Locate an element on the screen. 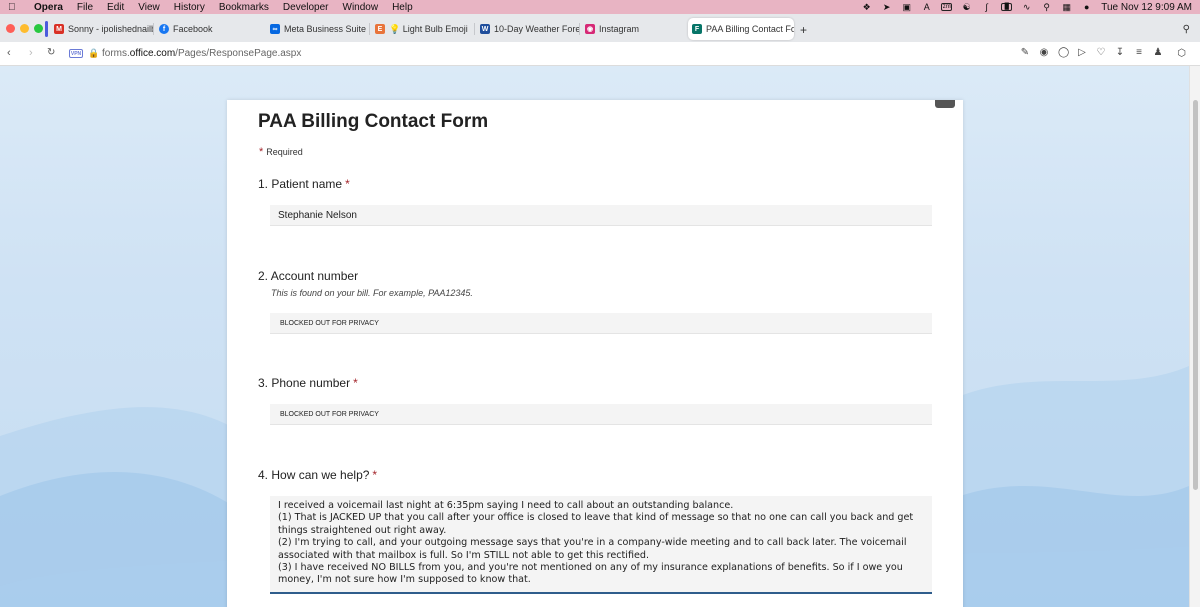 The image size is (1200, 607). tab-label: 💡 Light Bulb Emoji is located at coordinates (428, 28).